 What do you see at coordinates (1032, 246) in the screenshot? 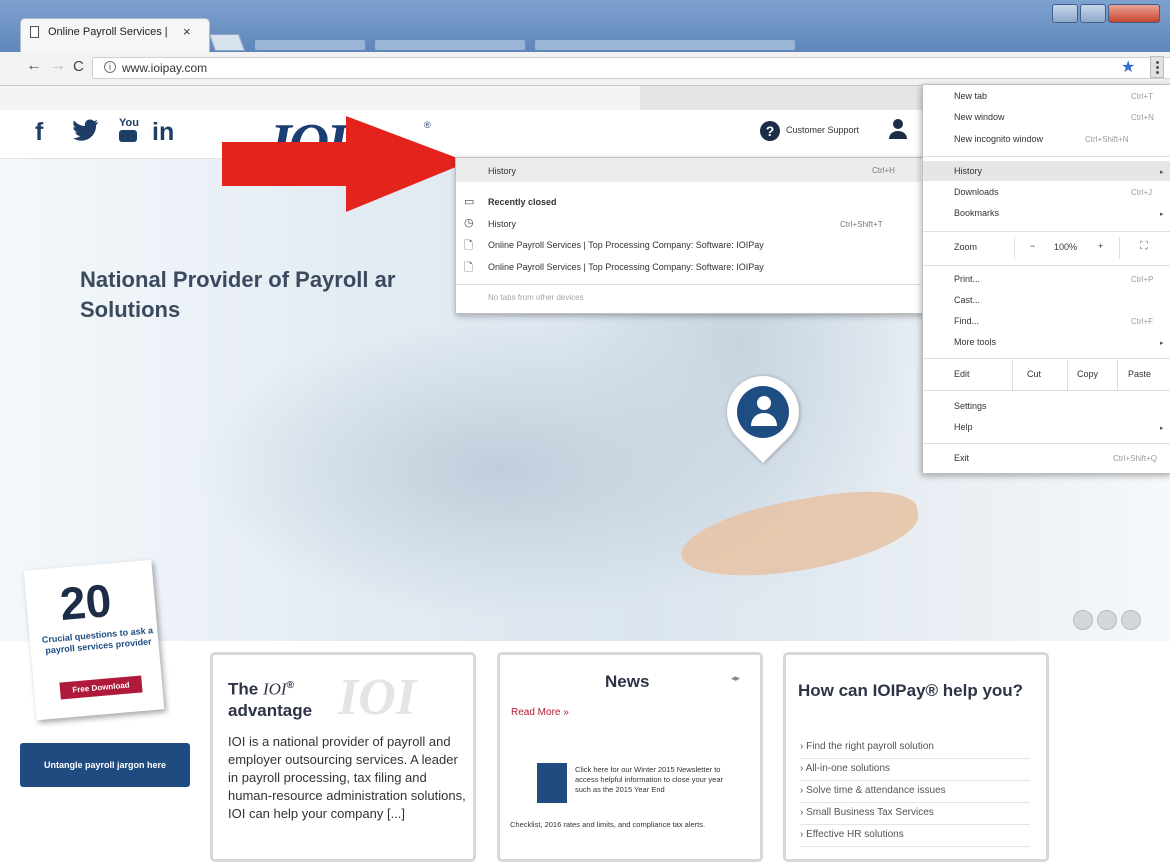
I see `zoom-out-button: −` at bounding box center [1032, 246].